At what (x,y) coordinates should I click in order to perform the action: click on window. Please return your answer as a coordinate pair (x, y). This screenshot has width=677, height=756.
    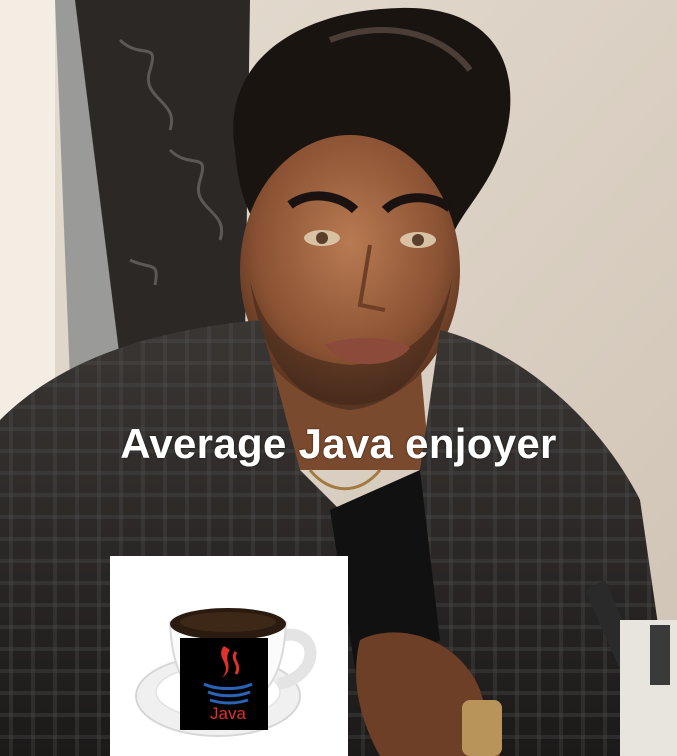
    Looking at the image, I should click on (27, 210).